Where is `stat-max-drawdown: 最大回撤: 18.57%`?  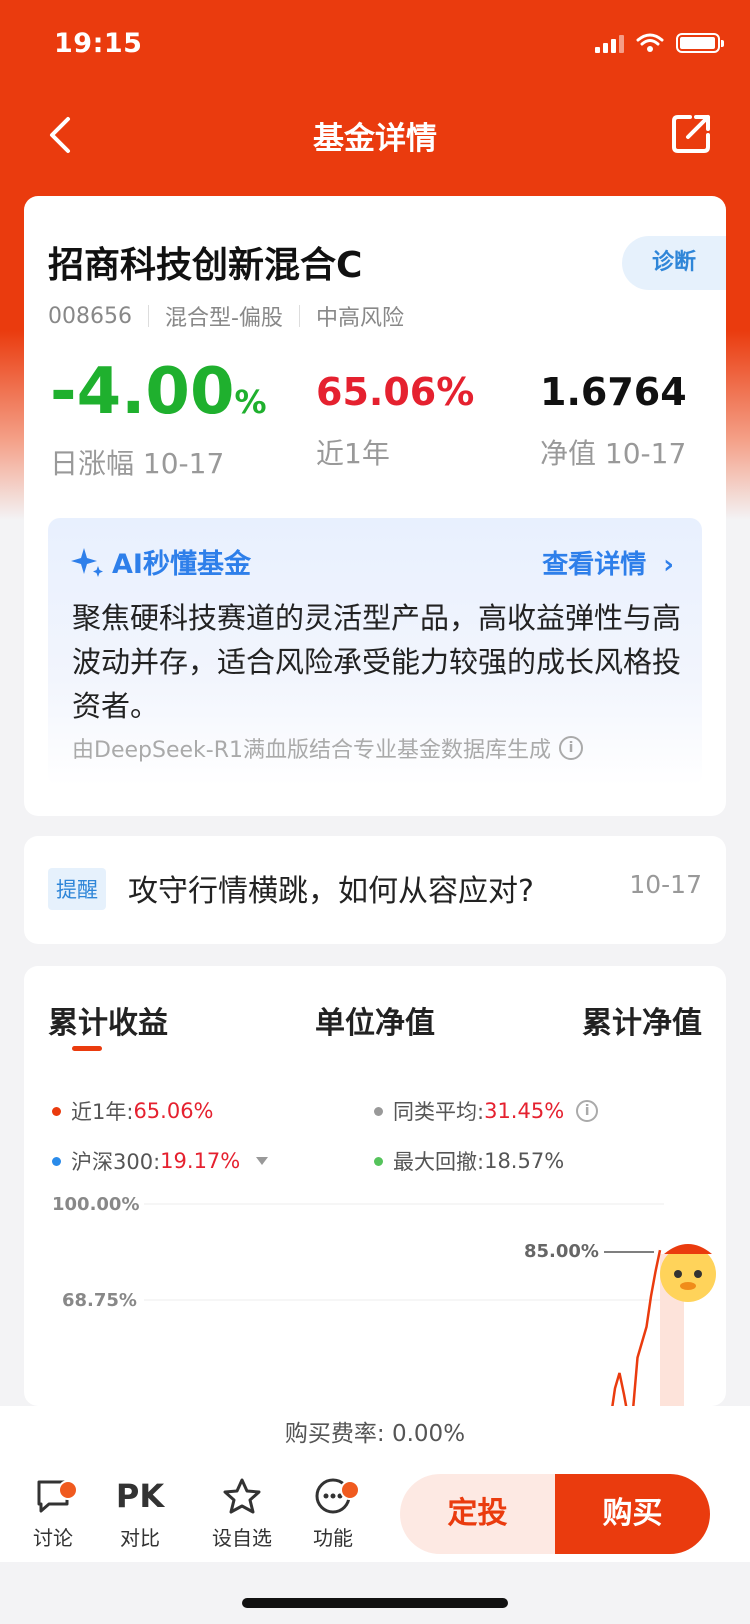
stat-max-drawdown: 最大回撤: 18.57% is located at coordinates (469, 1161).